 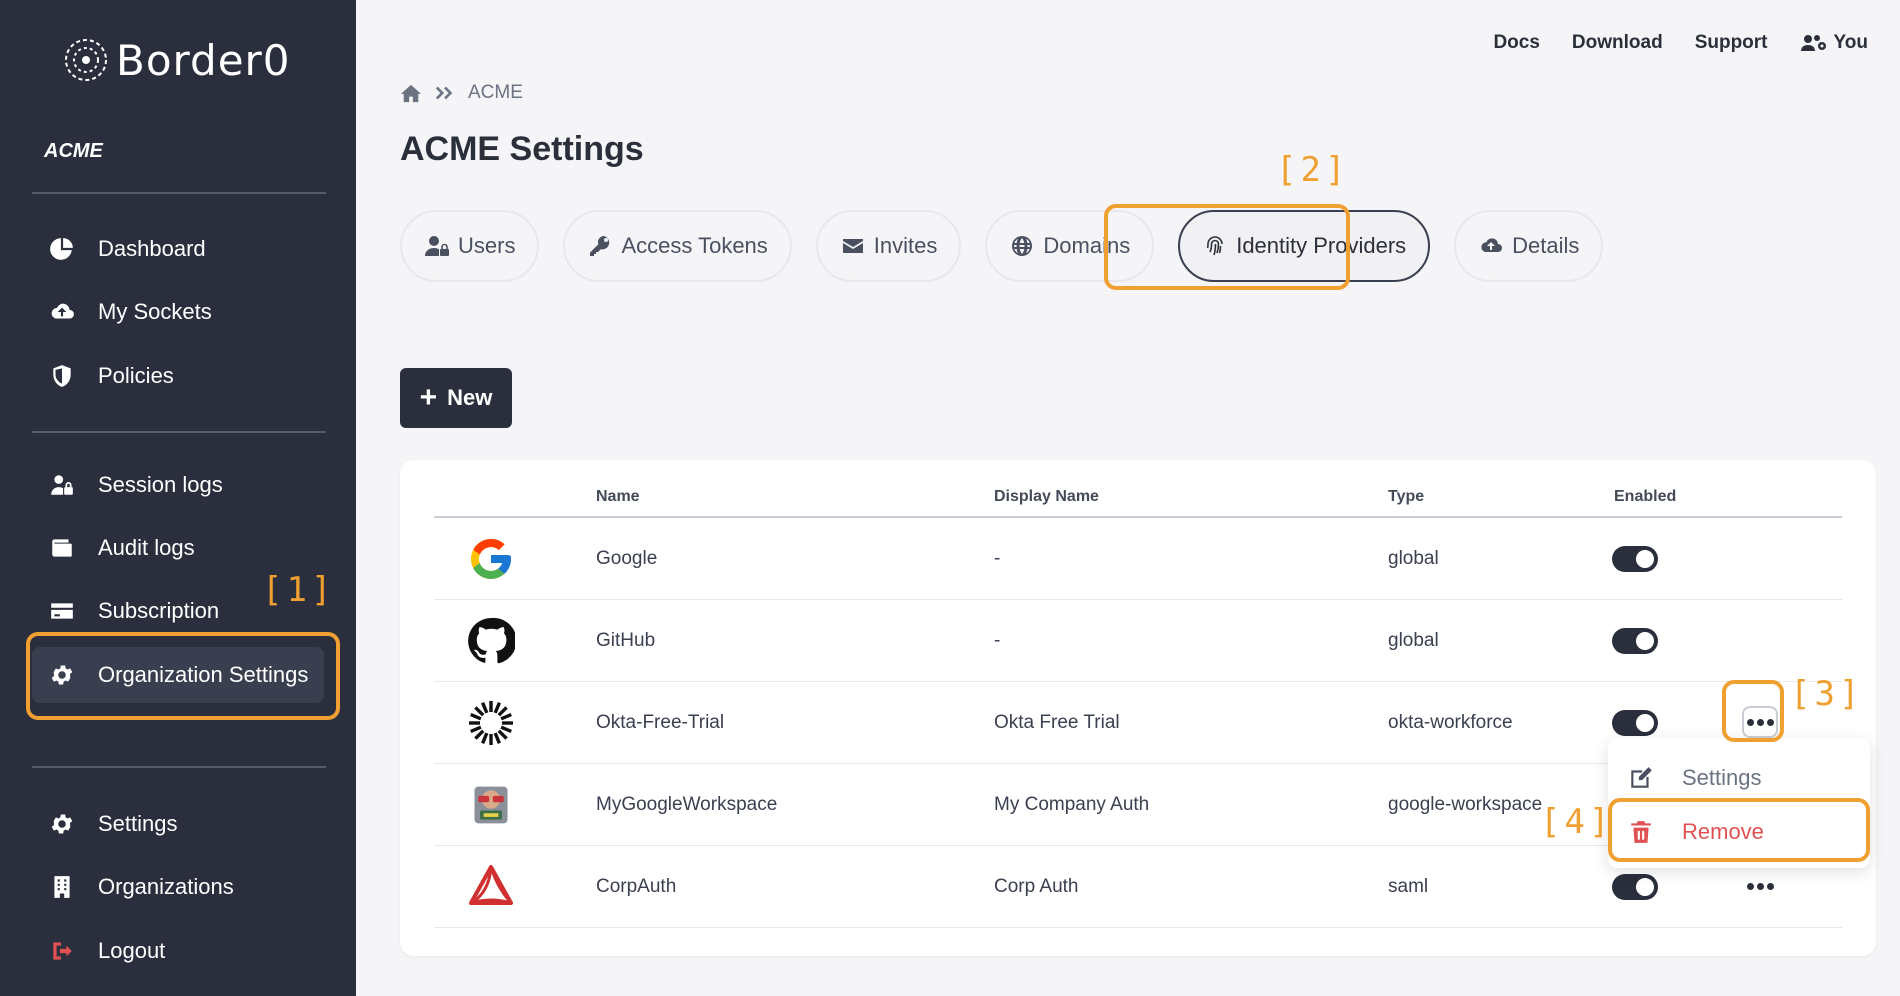 What do you see at coordinates (1072, 804) in the screenshot?
I see `provider-display-name: My Company Auth` at bounding box center [1072, 804].